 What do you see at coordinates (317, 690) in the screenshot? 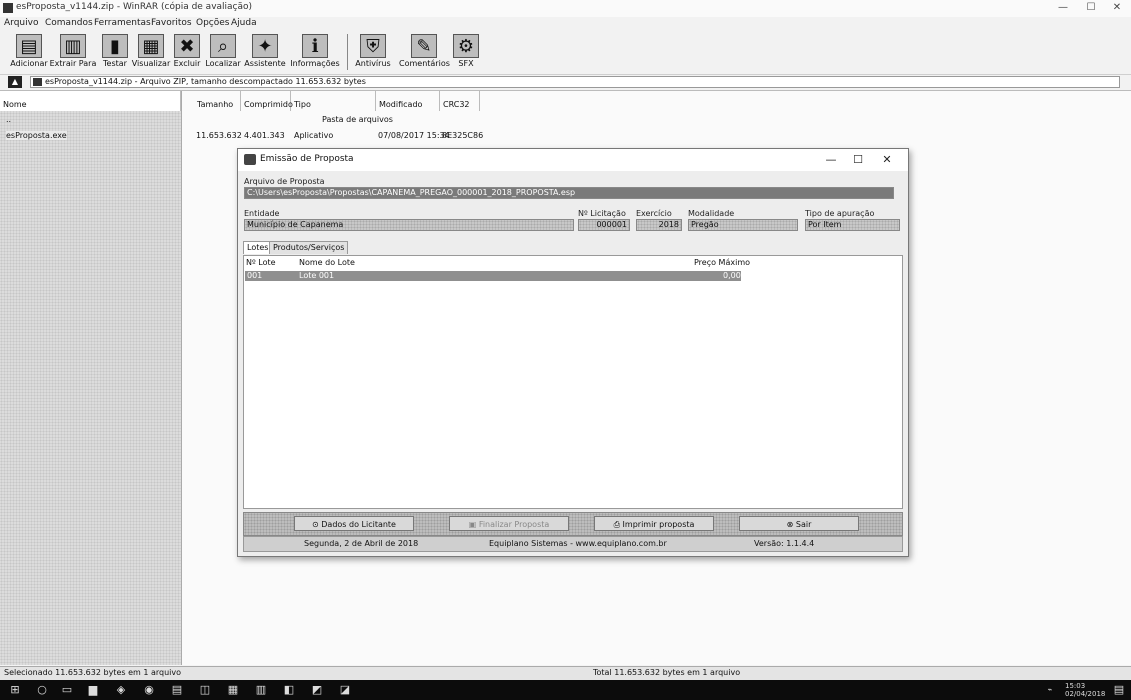
I see `taskbar-app-misc2-icon: ◩` at bounding box center [317, 690].